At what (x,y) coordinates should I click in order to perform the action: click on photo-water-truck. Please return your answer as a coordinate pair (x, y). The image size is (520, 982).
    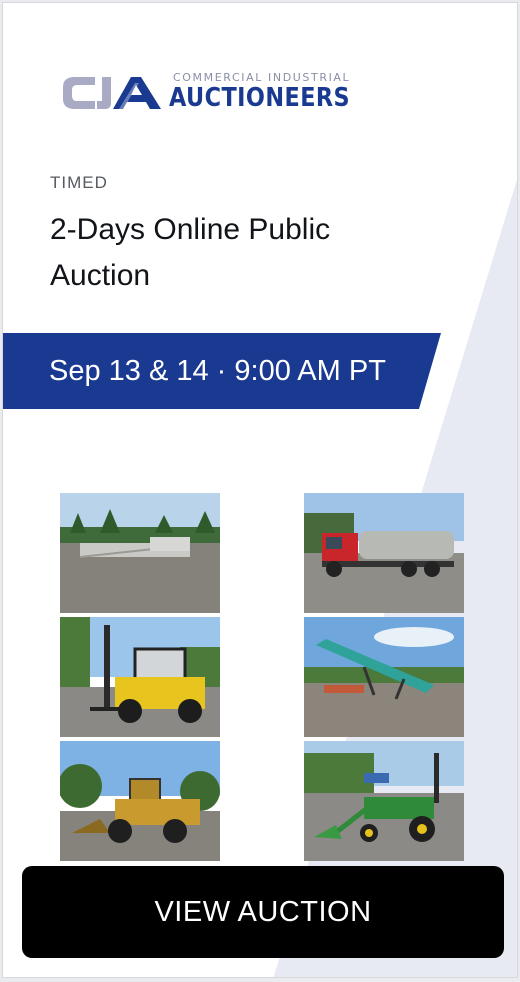
    Looking at the image, I should click on (384, 553).